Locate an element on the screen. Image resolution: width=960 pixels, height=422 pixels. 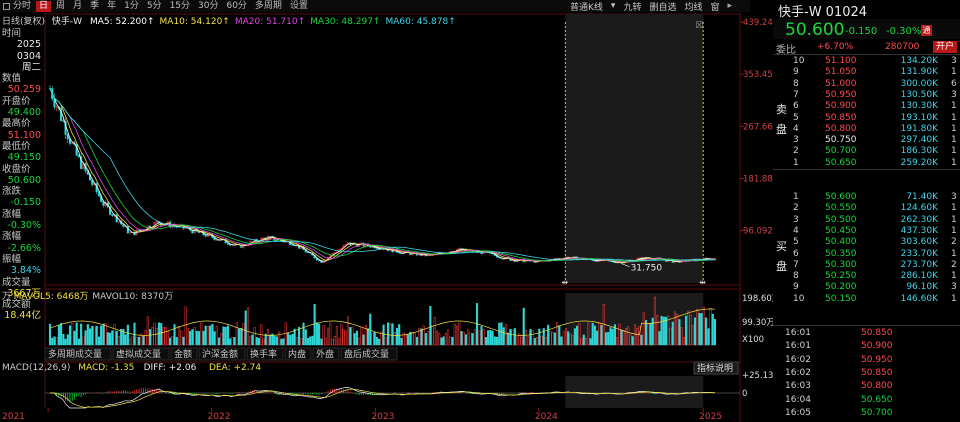
ask-row: 7 50.950 130.50K 3 is located at coordinates (866, 95).